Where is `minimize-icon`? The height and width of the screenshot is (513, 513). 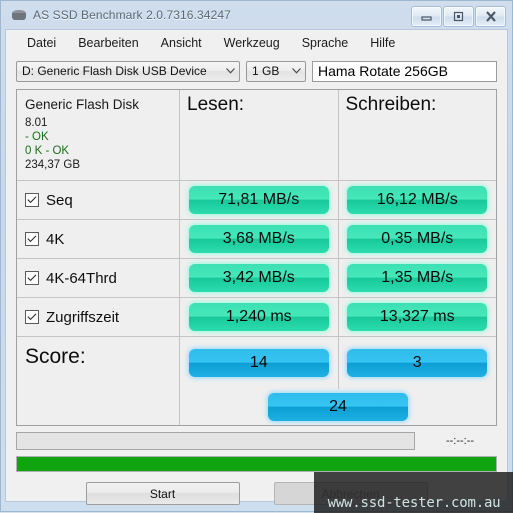
minimize-icon is located at coordinates (426, 16).